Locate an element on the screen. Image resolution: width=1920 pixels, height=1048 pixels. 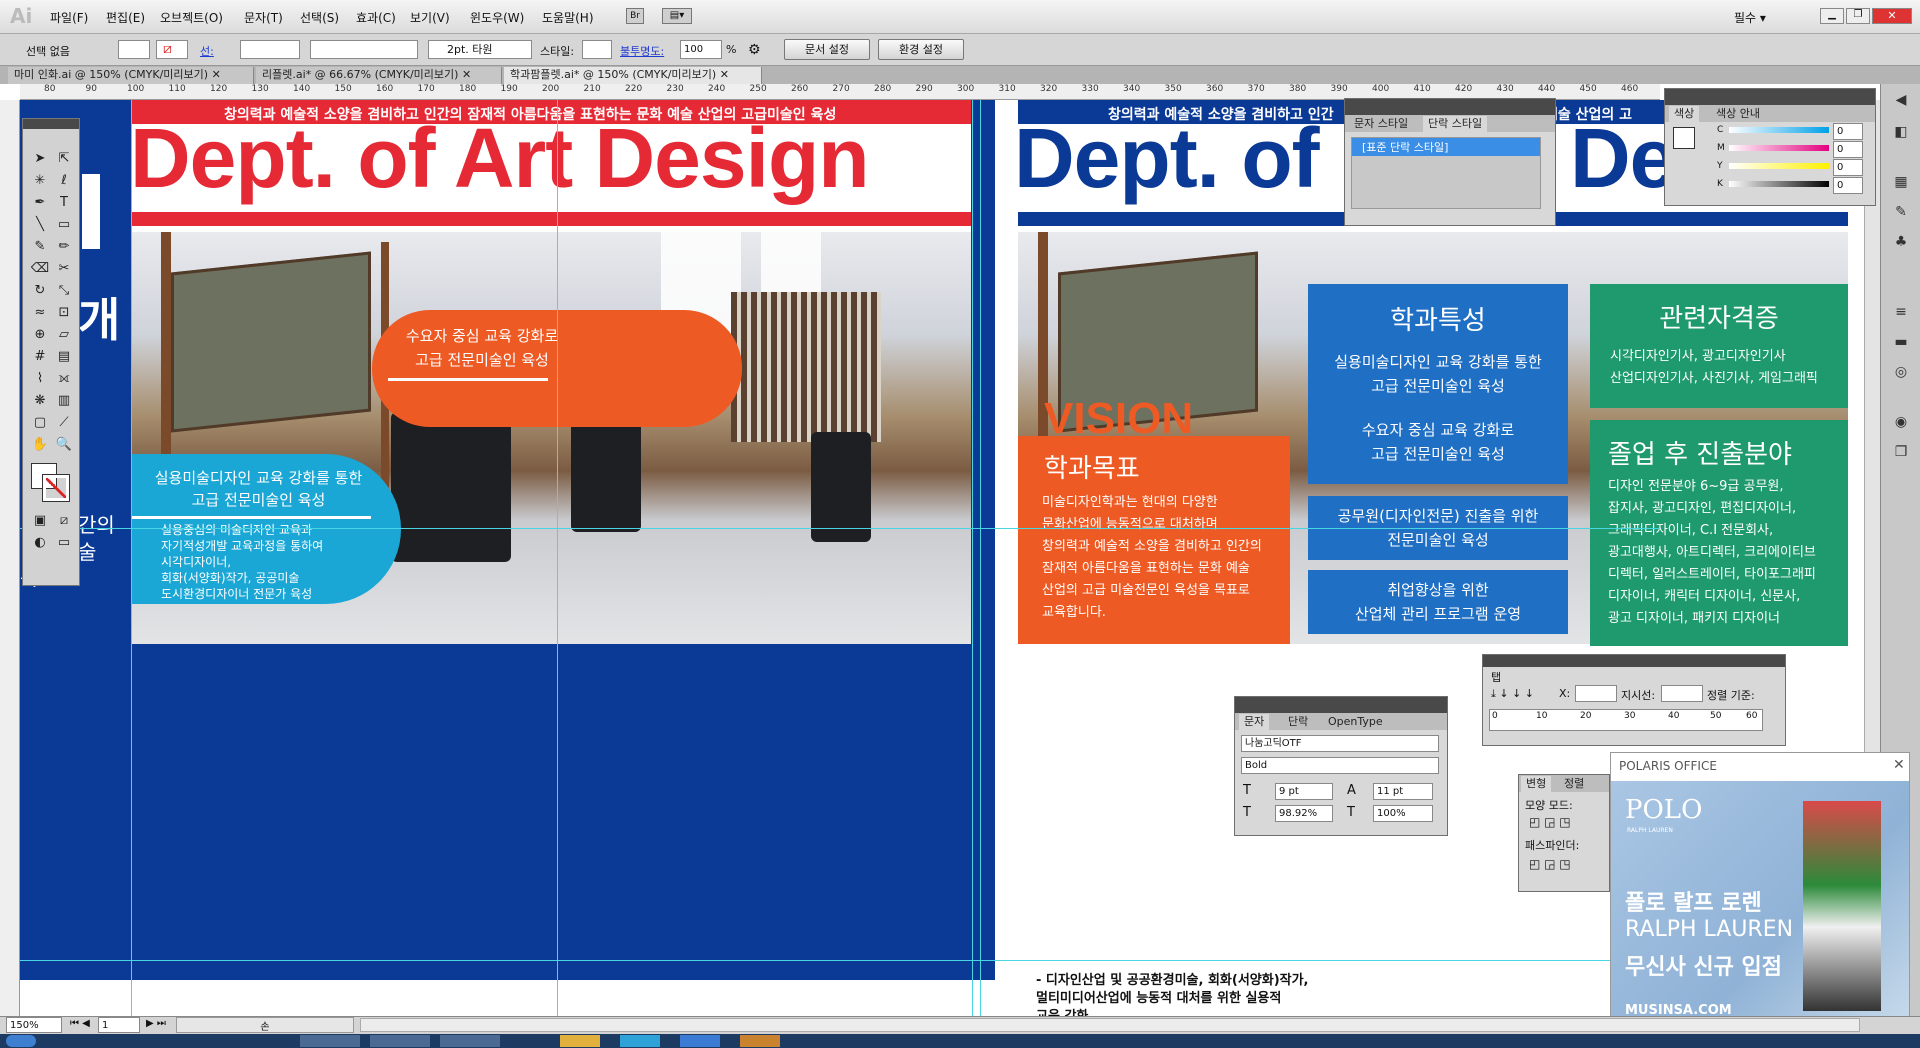
first-page-icon: ⏮ ◀ is located at coordinates (80, 1023).